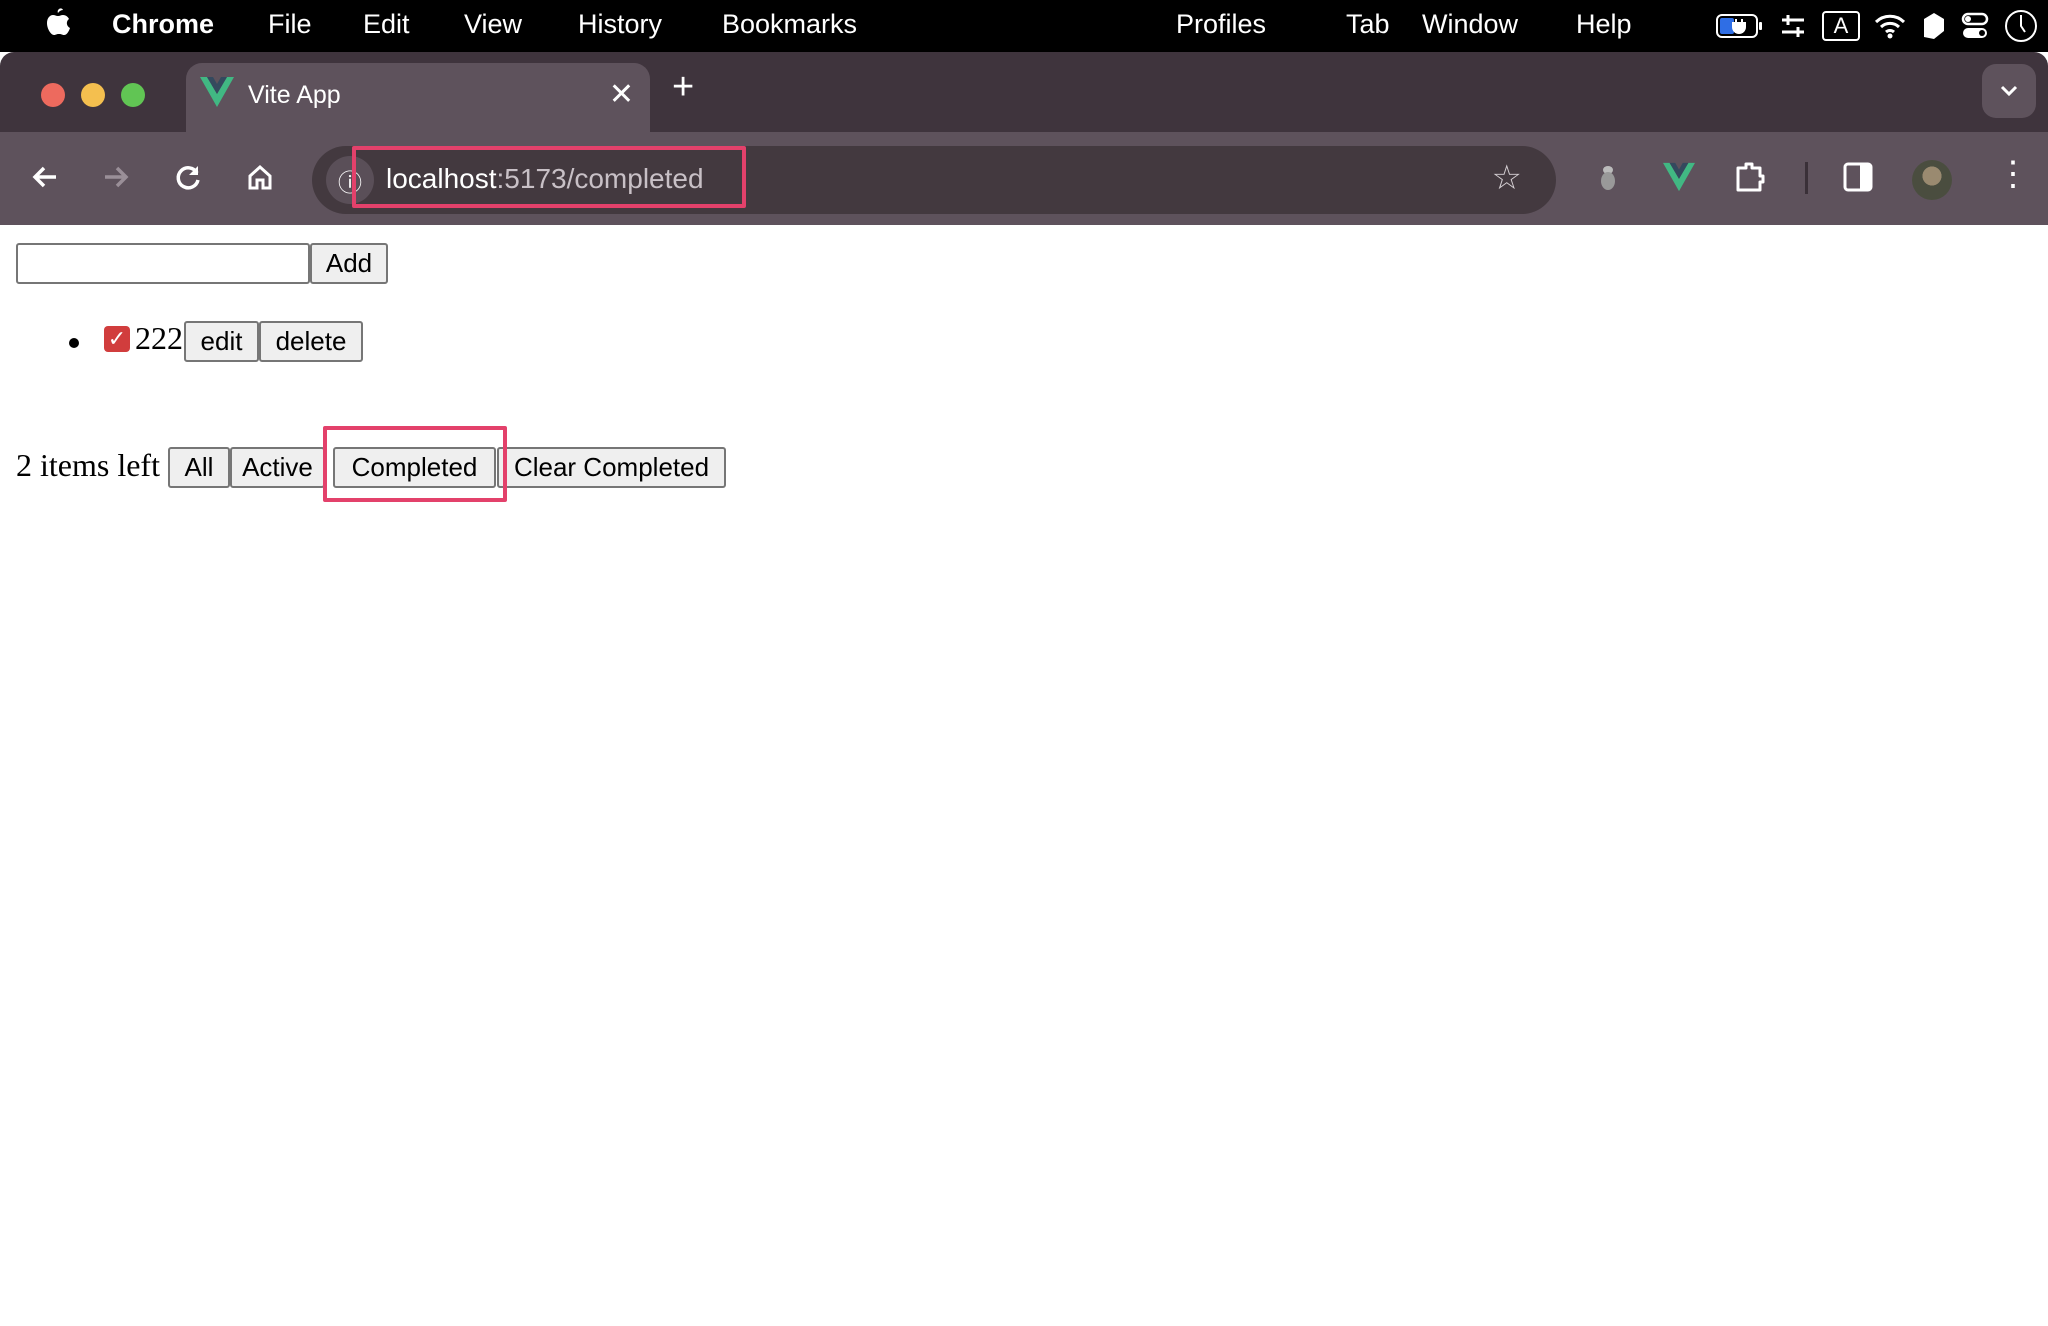  What do you see at coordinates (311, 341) in the screenshot?
I see `delete-button: delete` at bounding box center [311, 341].